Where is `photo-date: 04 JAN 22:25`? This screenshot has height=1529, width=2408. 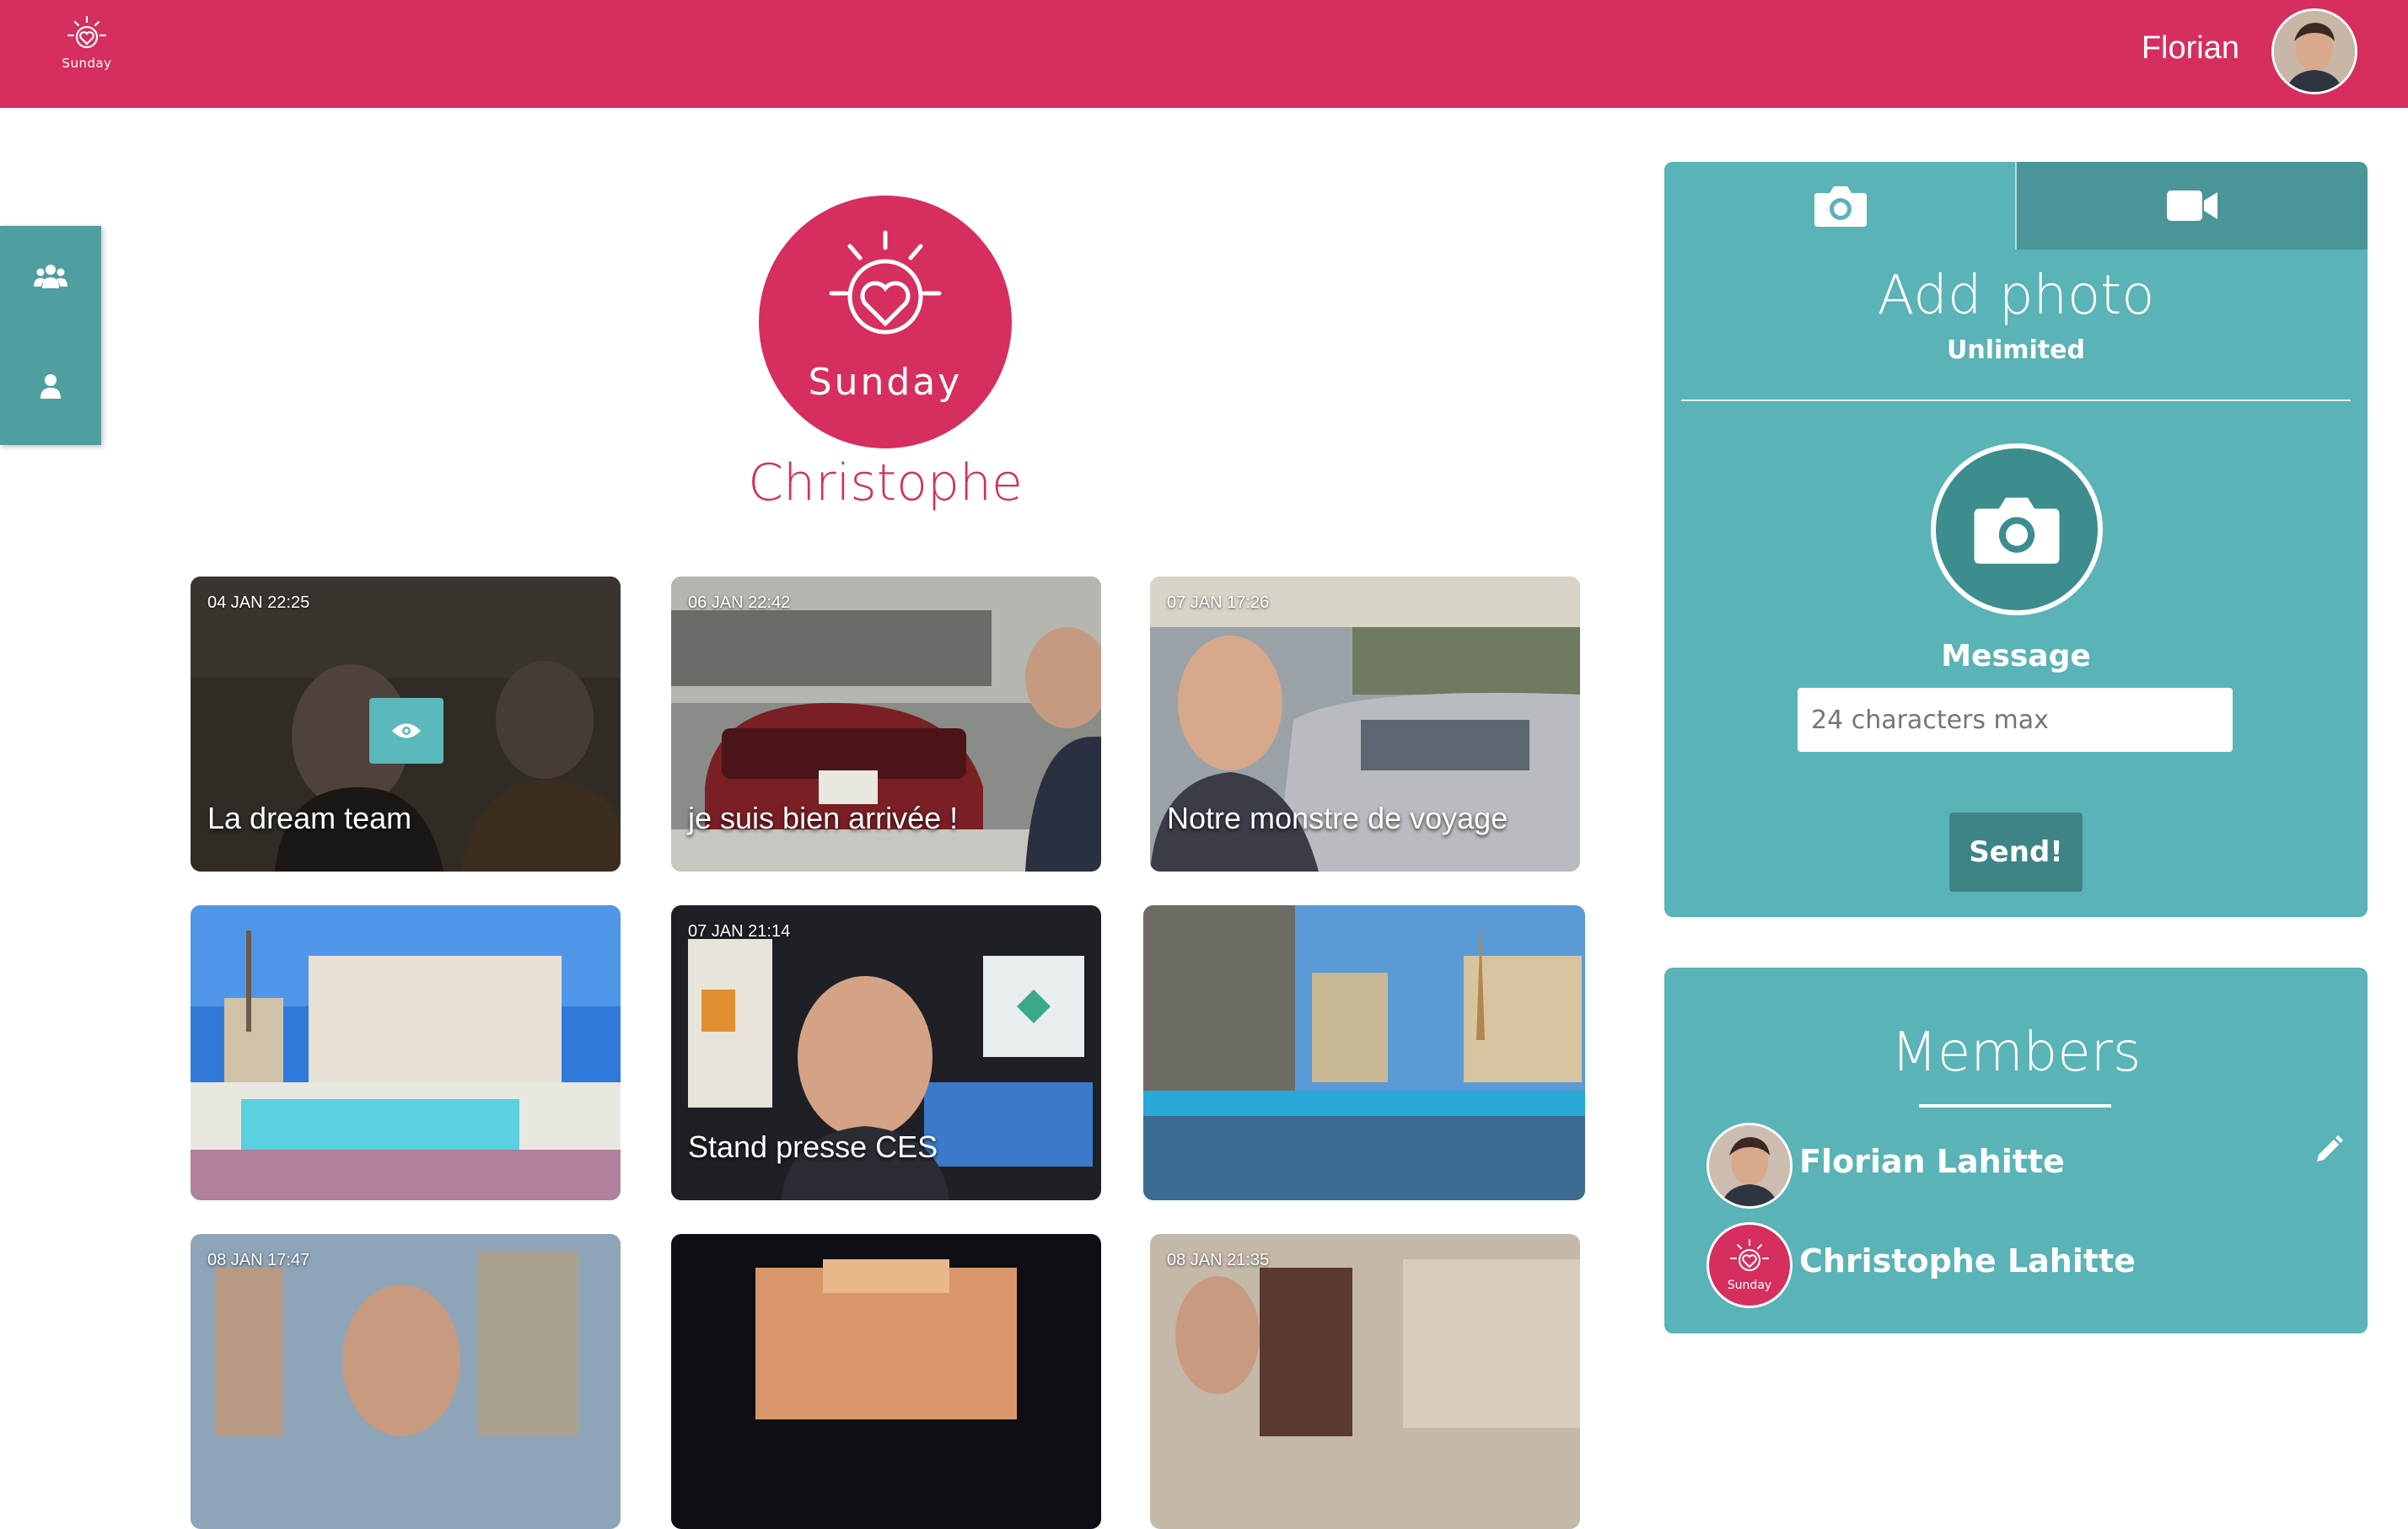
photo-date: 04 JAN 22:25 is located at coordinates (259, 602).